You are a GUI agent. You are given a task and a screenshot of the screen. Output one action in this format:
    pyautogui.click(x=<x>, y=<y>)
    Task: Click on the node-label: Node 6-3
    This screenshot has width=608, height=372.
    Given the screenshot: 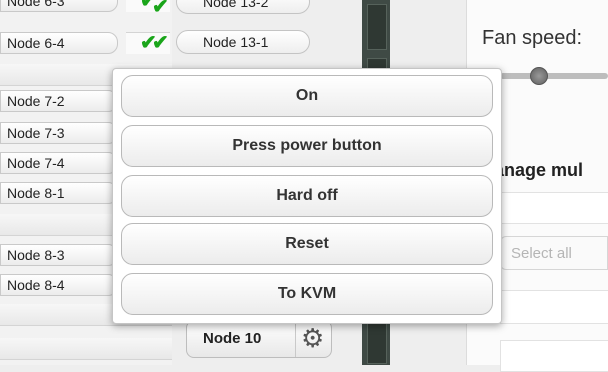 What is the action you would take?
    pyautogui.click(x=36, y=4)
    